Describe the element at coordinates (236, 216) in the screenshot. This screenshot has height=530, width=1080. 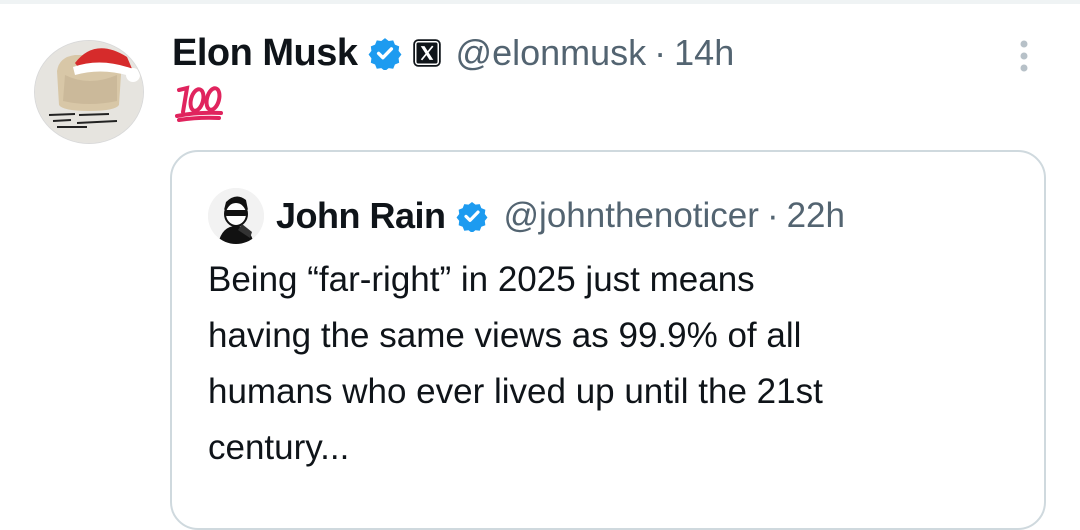
I see `john-rain-avatar` at that location.